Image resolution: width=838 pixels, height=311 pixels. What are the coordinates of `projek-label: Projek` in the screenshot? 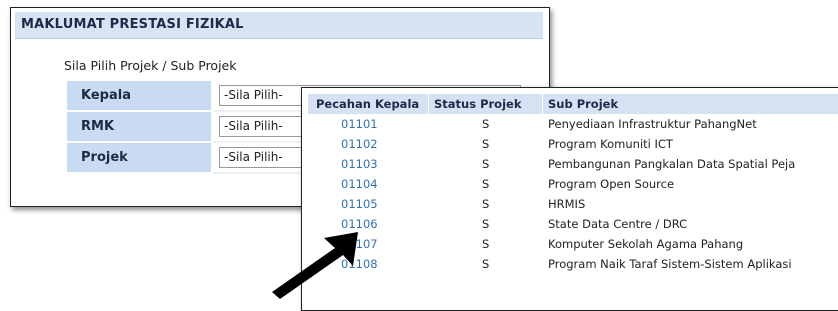 It's located at (104, 157).